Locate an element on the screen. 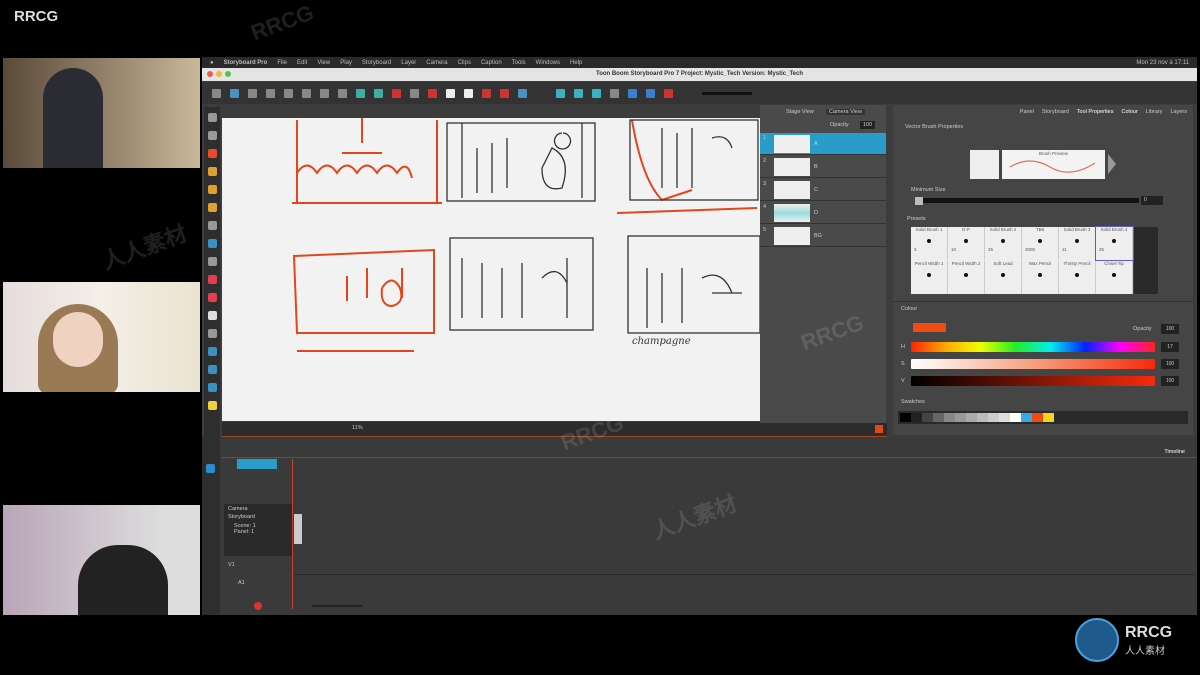  playhead is located at coordinates (292, 534).